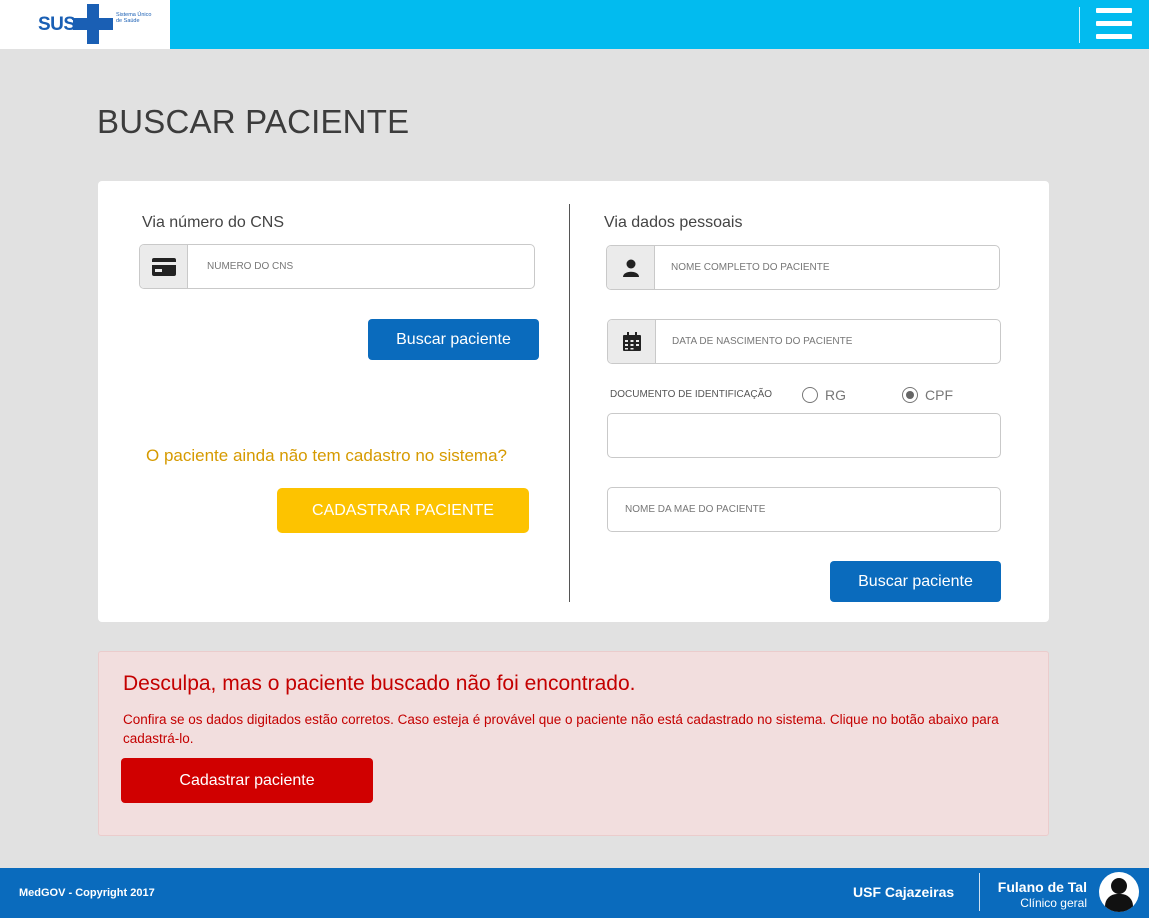  I want to click on menu-divider, so click(1079, 25).